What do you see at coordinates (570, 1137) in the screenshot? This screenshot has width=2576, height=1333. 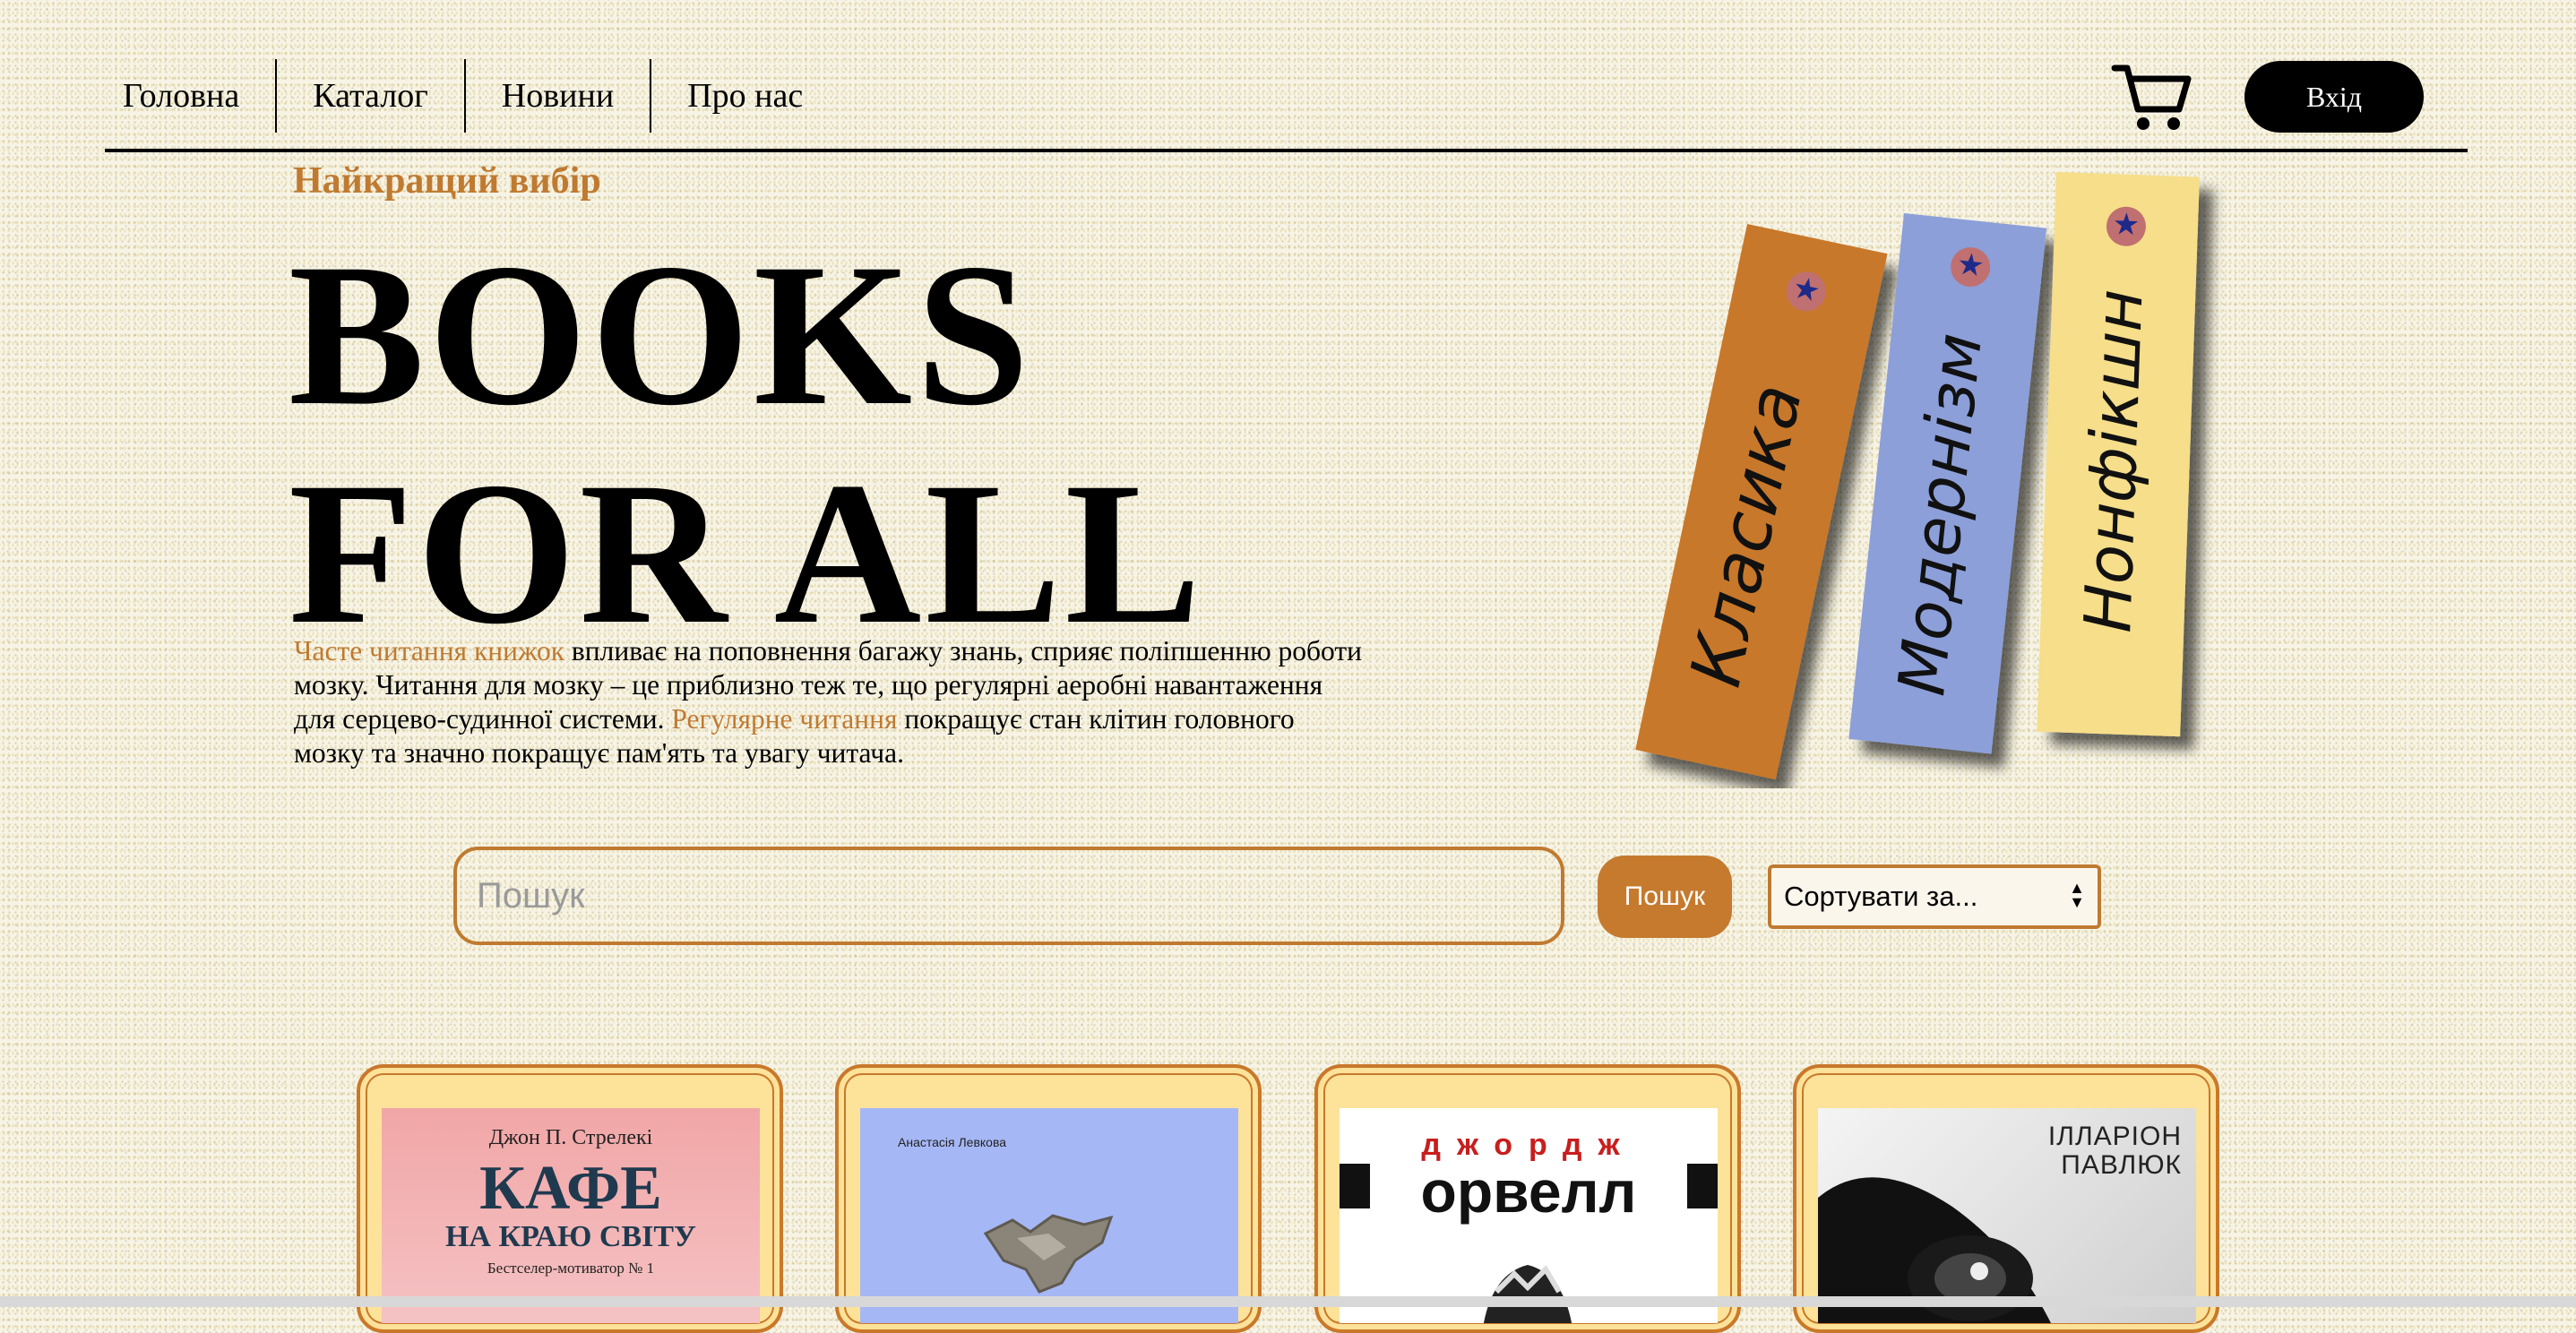 I see `book-author: Джон П. Стрелекі` at bounding box center [570, 1137].